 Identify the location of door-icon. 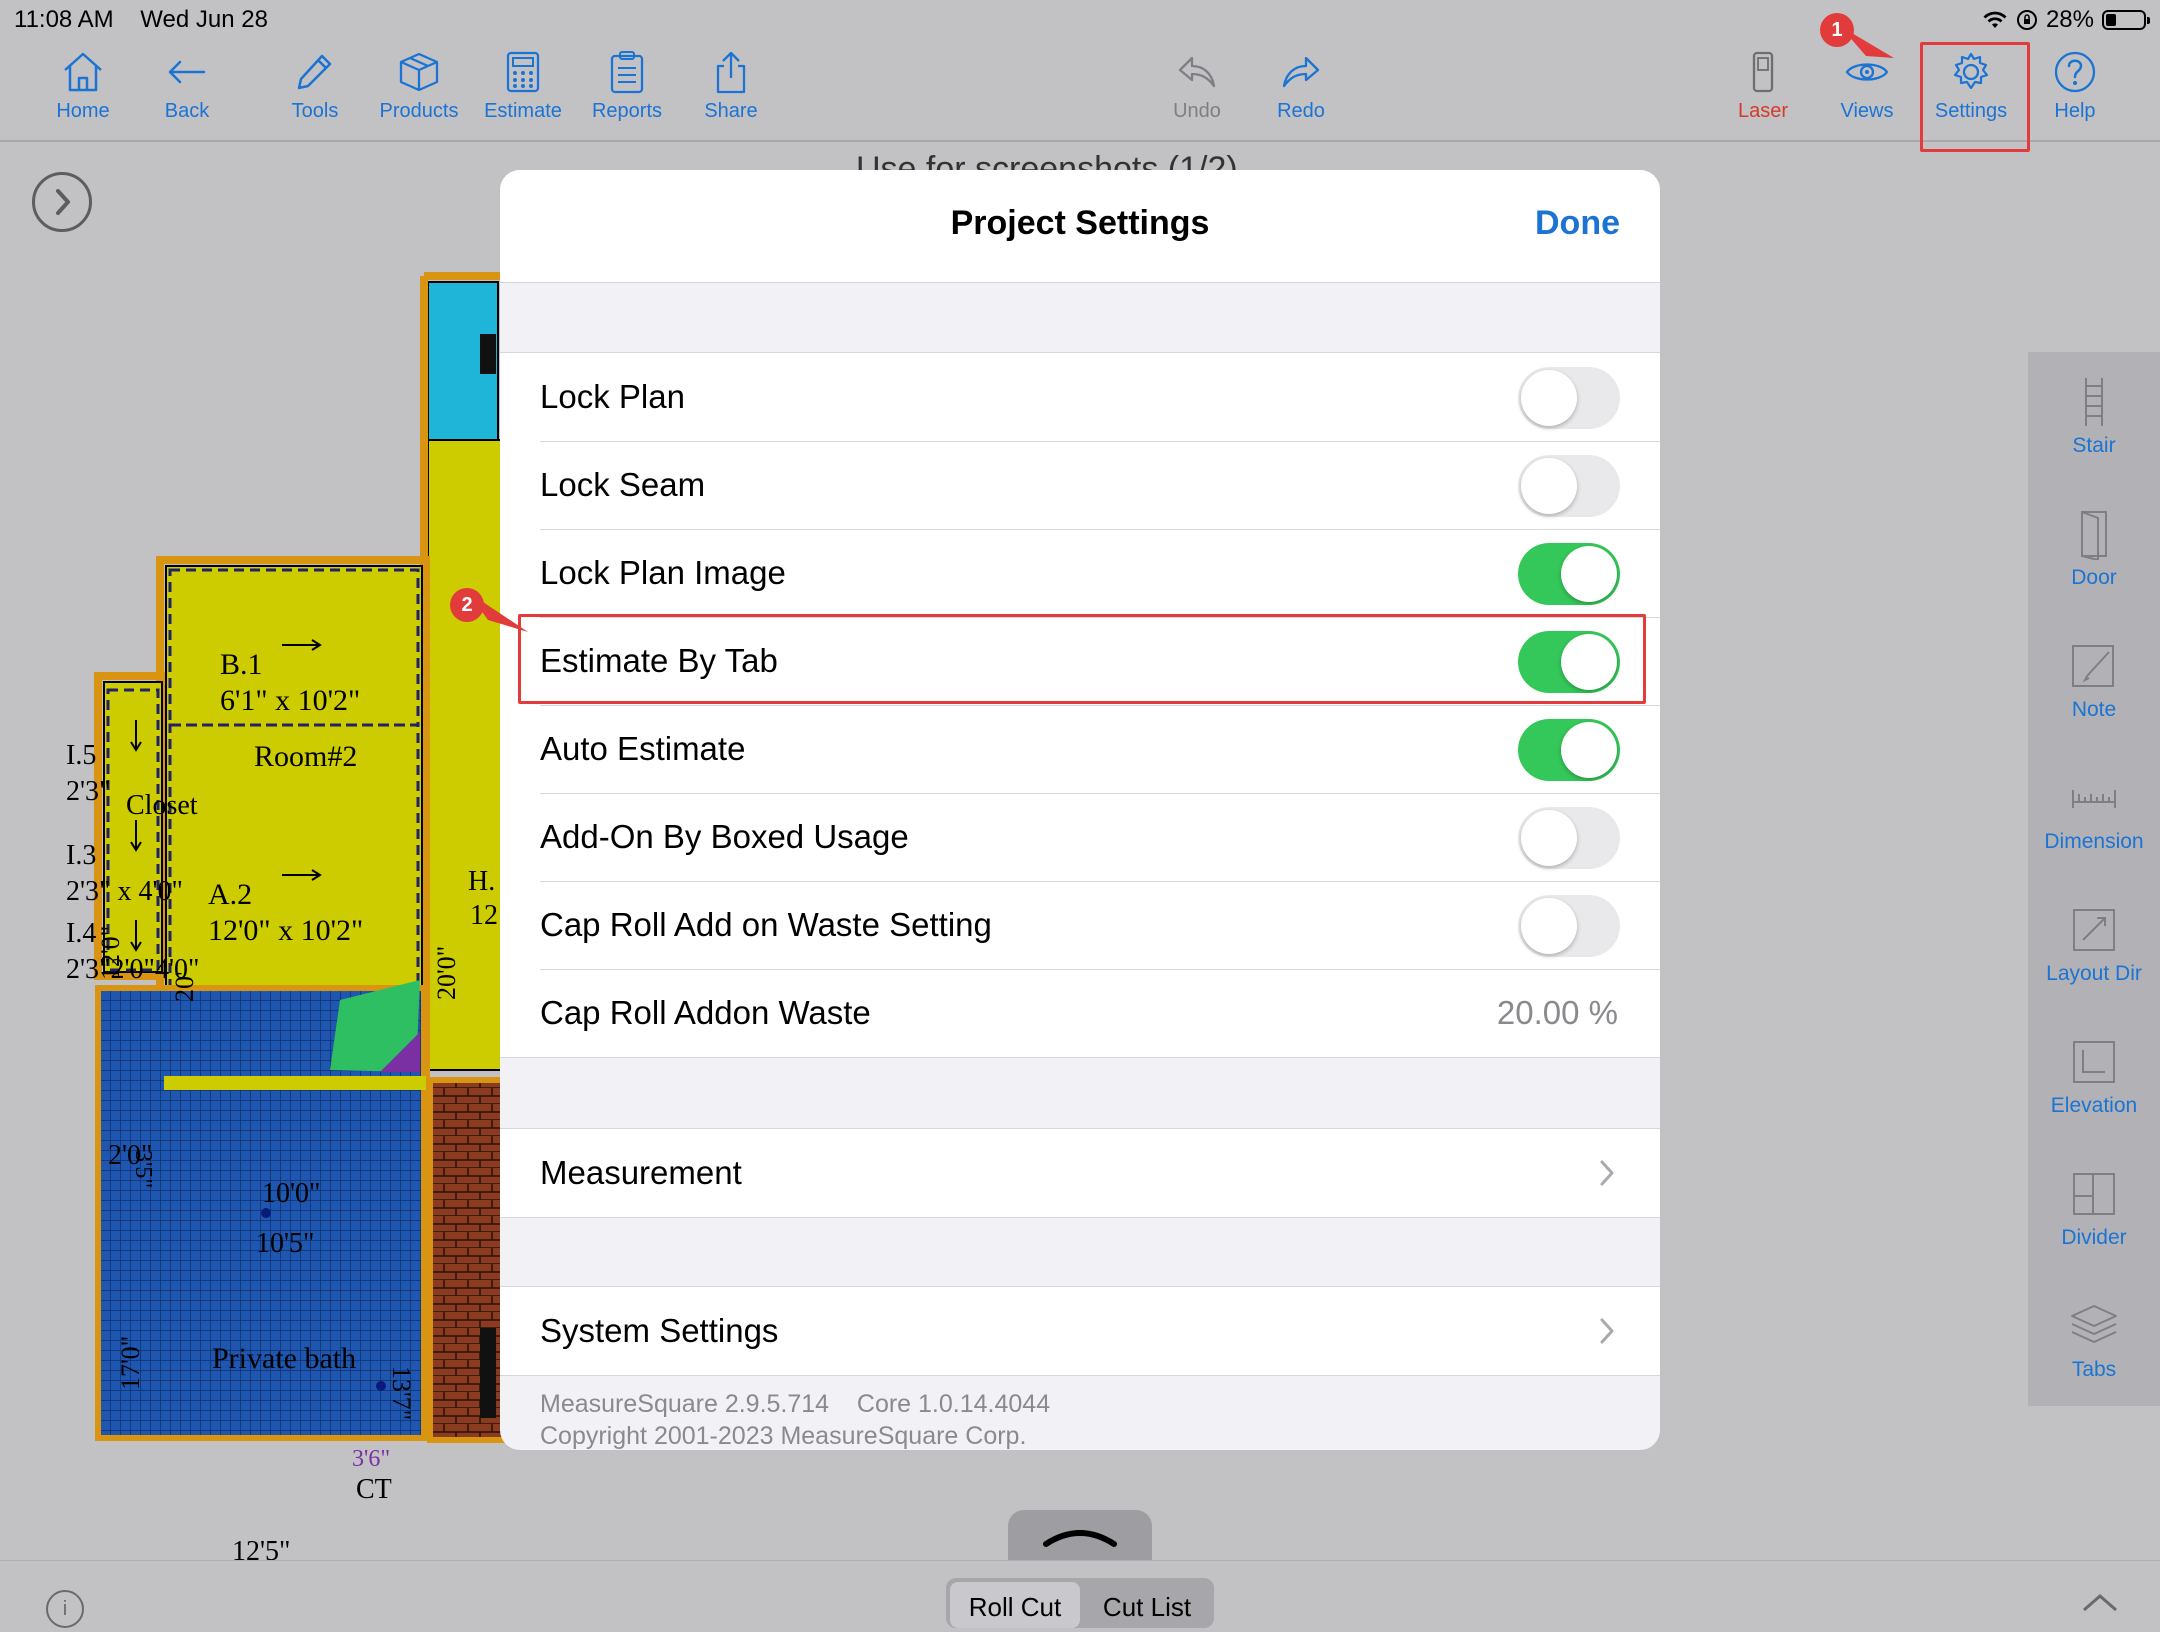
(2094, 535).